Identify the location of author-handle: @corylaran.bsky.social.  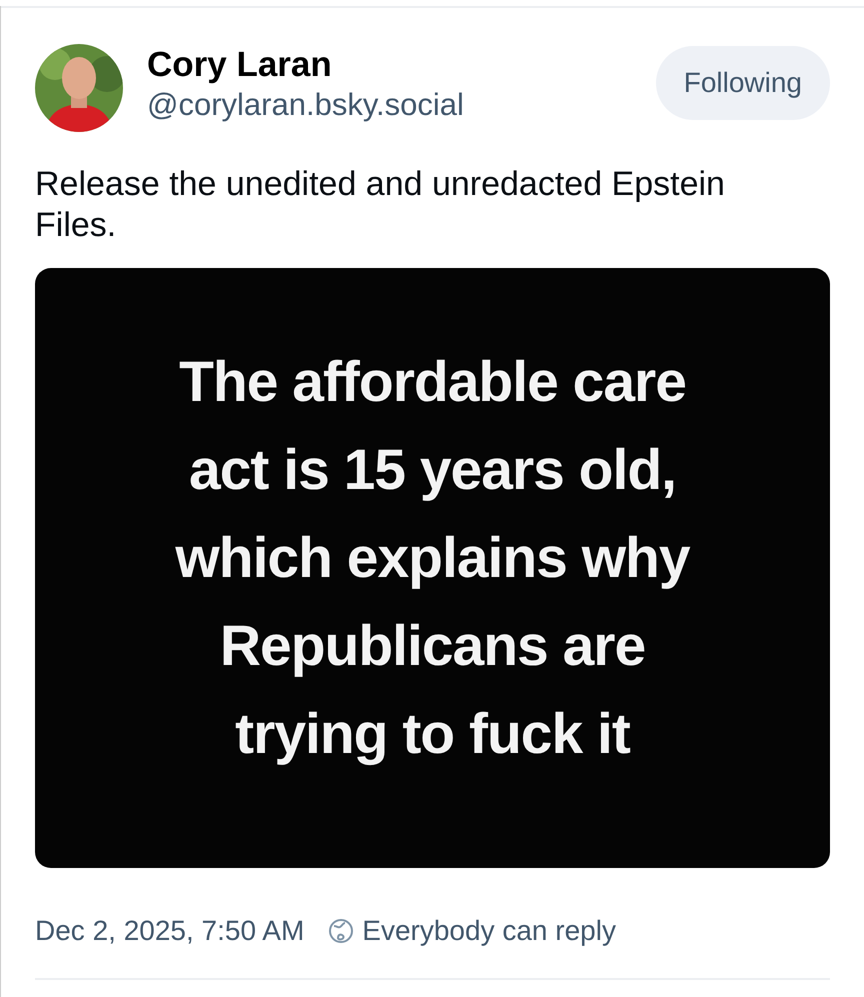
(306, 105).